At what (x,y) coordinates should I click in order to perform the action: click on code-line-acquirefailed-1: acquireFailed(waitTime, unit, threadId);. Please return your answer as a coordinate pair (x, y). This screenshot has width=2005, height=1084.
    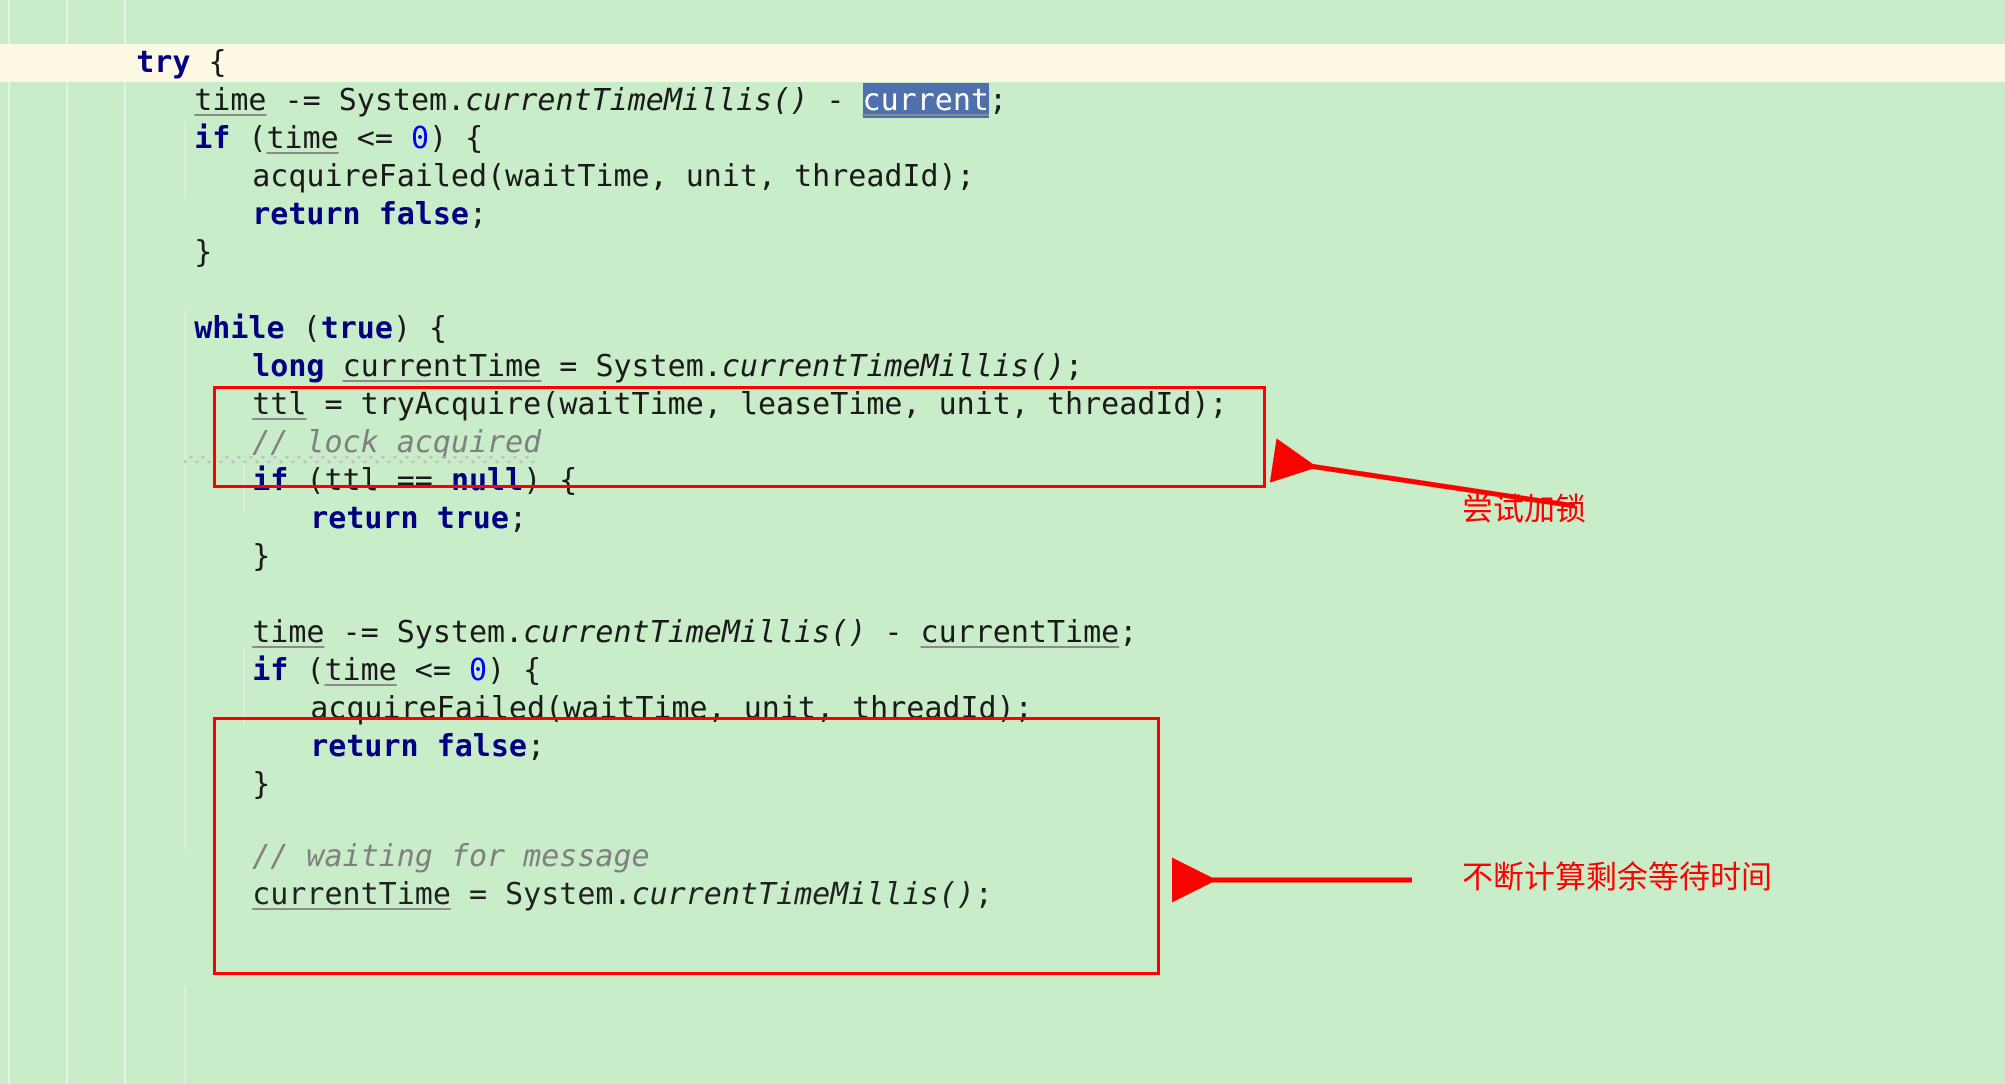
    Looking at the image, I should click on (1002, 157).